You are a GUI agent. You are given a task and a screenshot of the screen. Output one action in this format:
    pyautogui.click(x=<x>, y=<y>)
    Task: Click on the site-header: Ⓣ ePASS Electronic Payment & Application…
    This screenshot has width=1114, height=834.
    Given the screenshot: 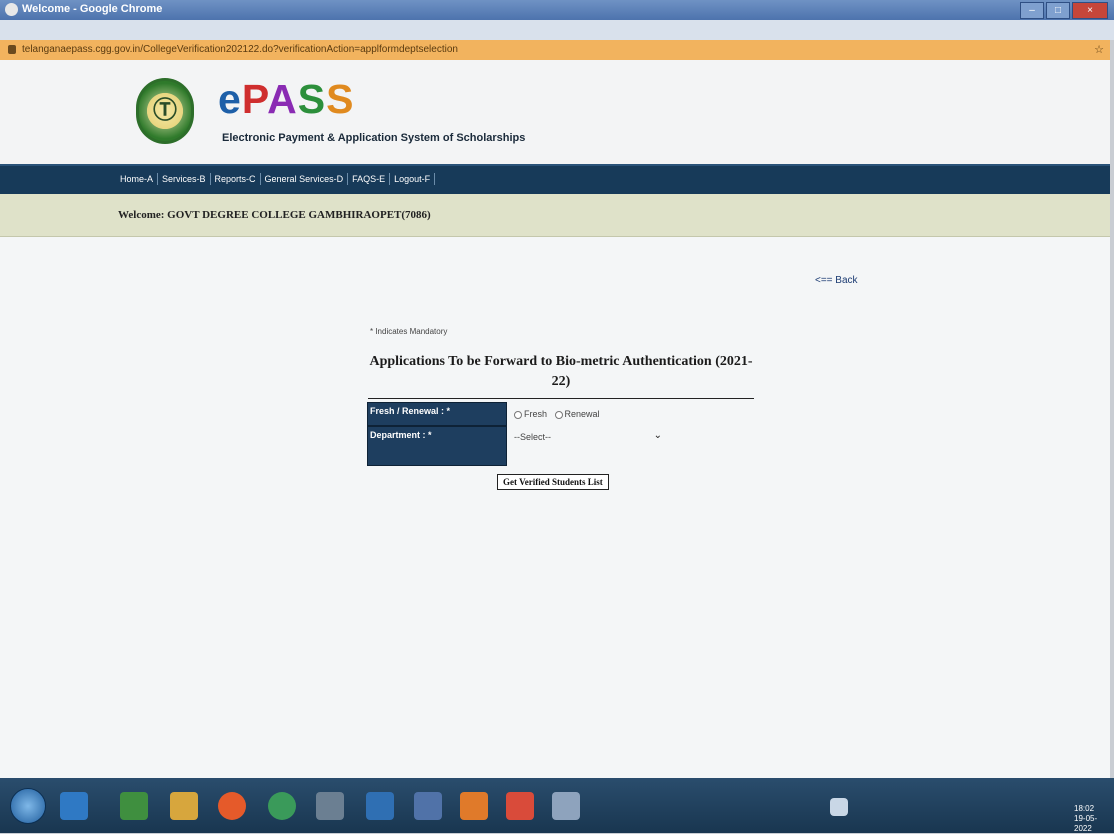 What is the action you would take?
    pyautogui.click(x=555, y=113)
    